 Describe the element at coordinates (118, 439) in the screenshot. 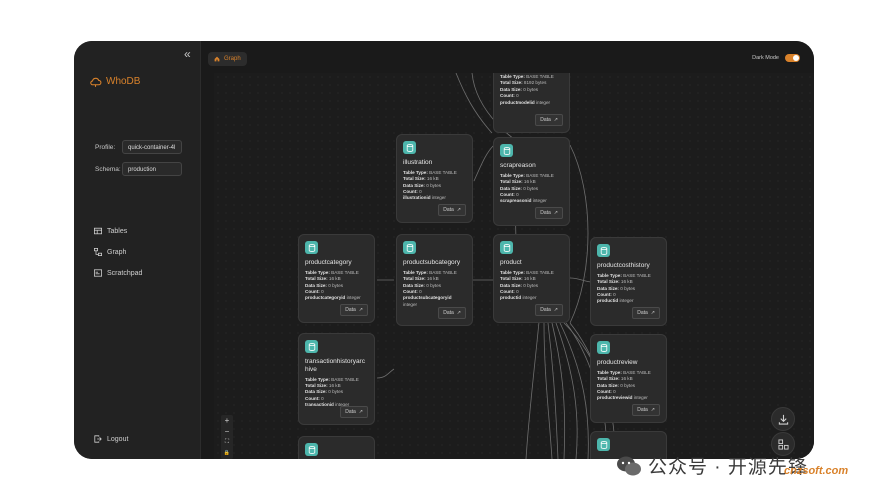

I see `logout-label: Logout` at that location.